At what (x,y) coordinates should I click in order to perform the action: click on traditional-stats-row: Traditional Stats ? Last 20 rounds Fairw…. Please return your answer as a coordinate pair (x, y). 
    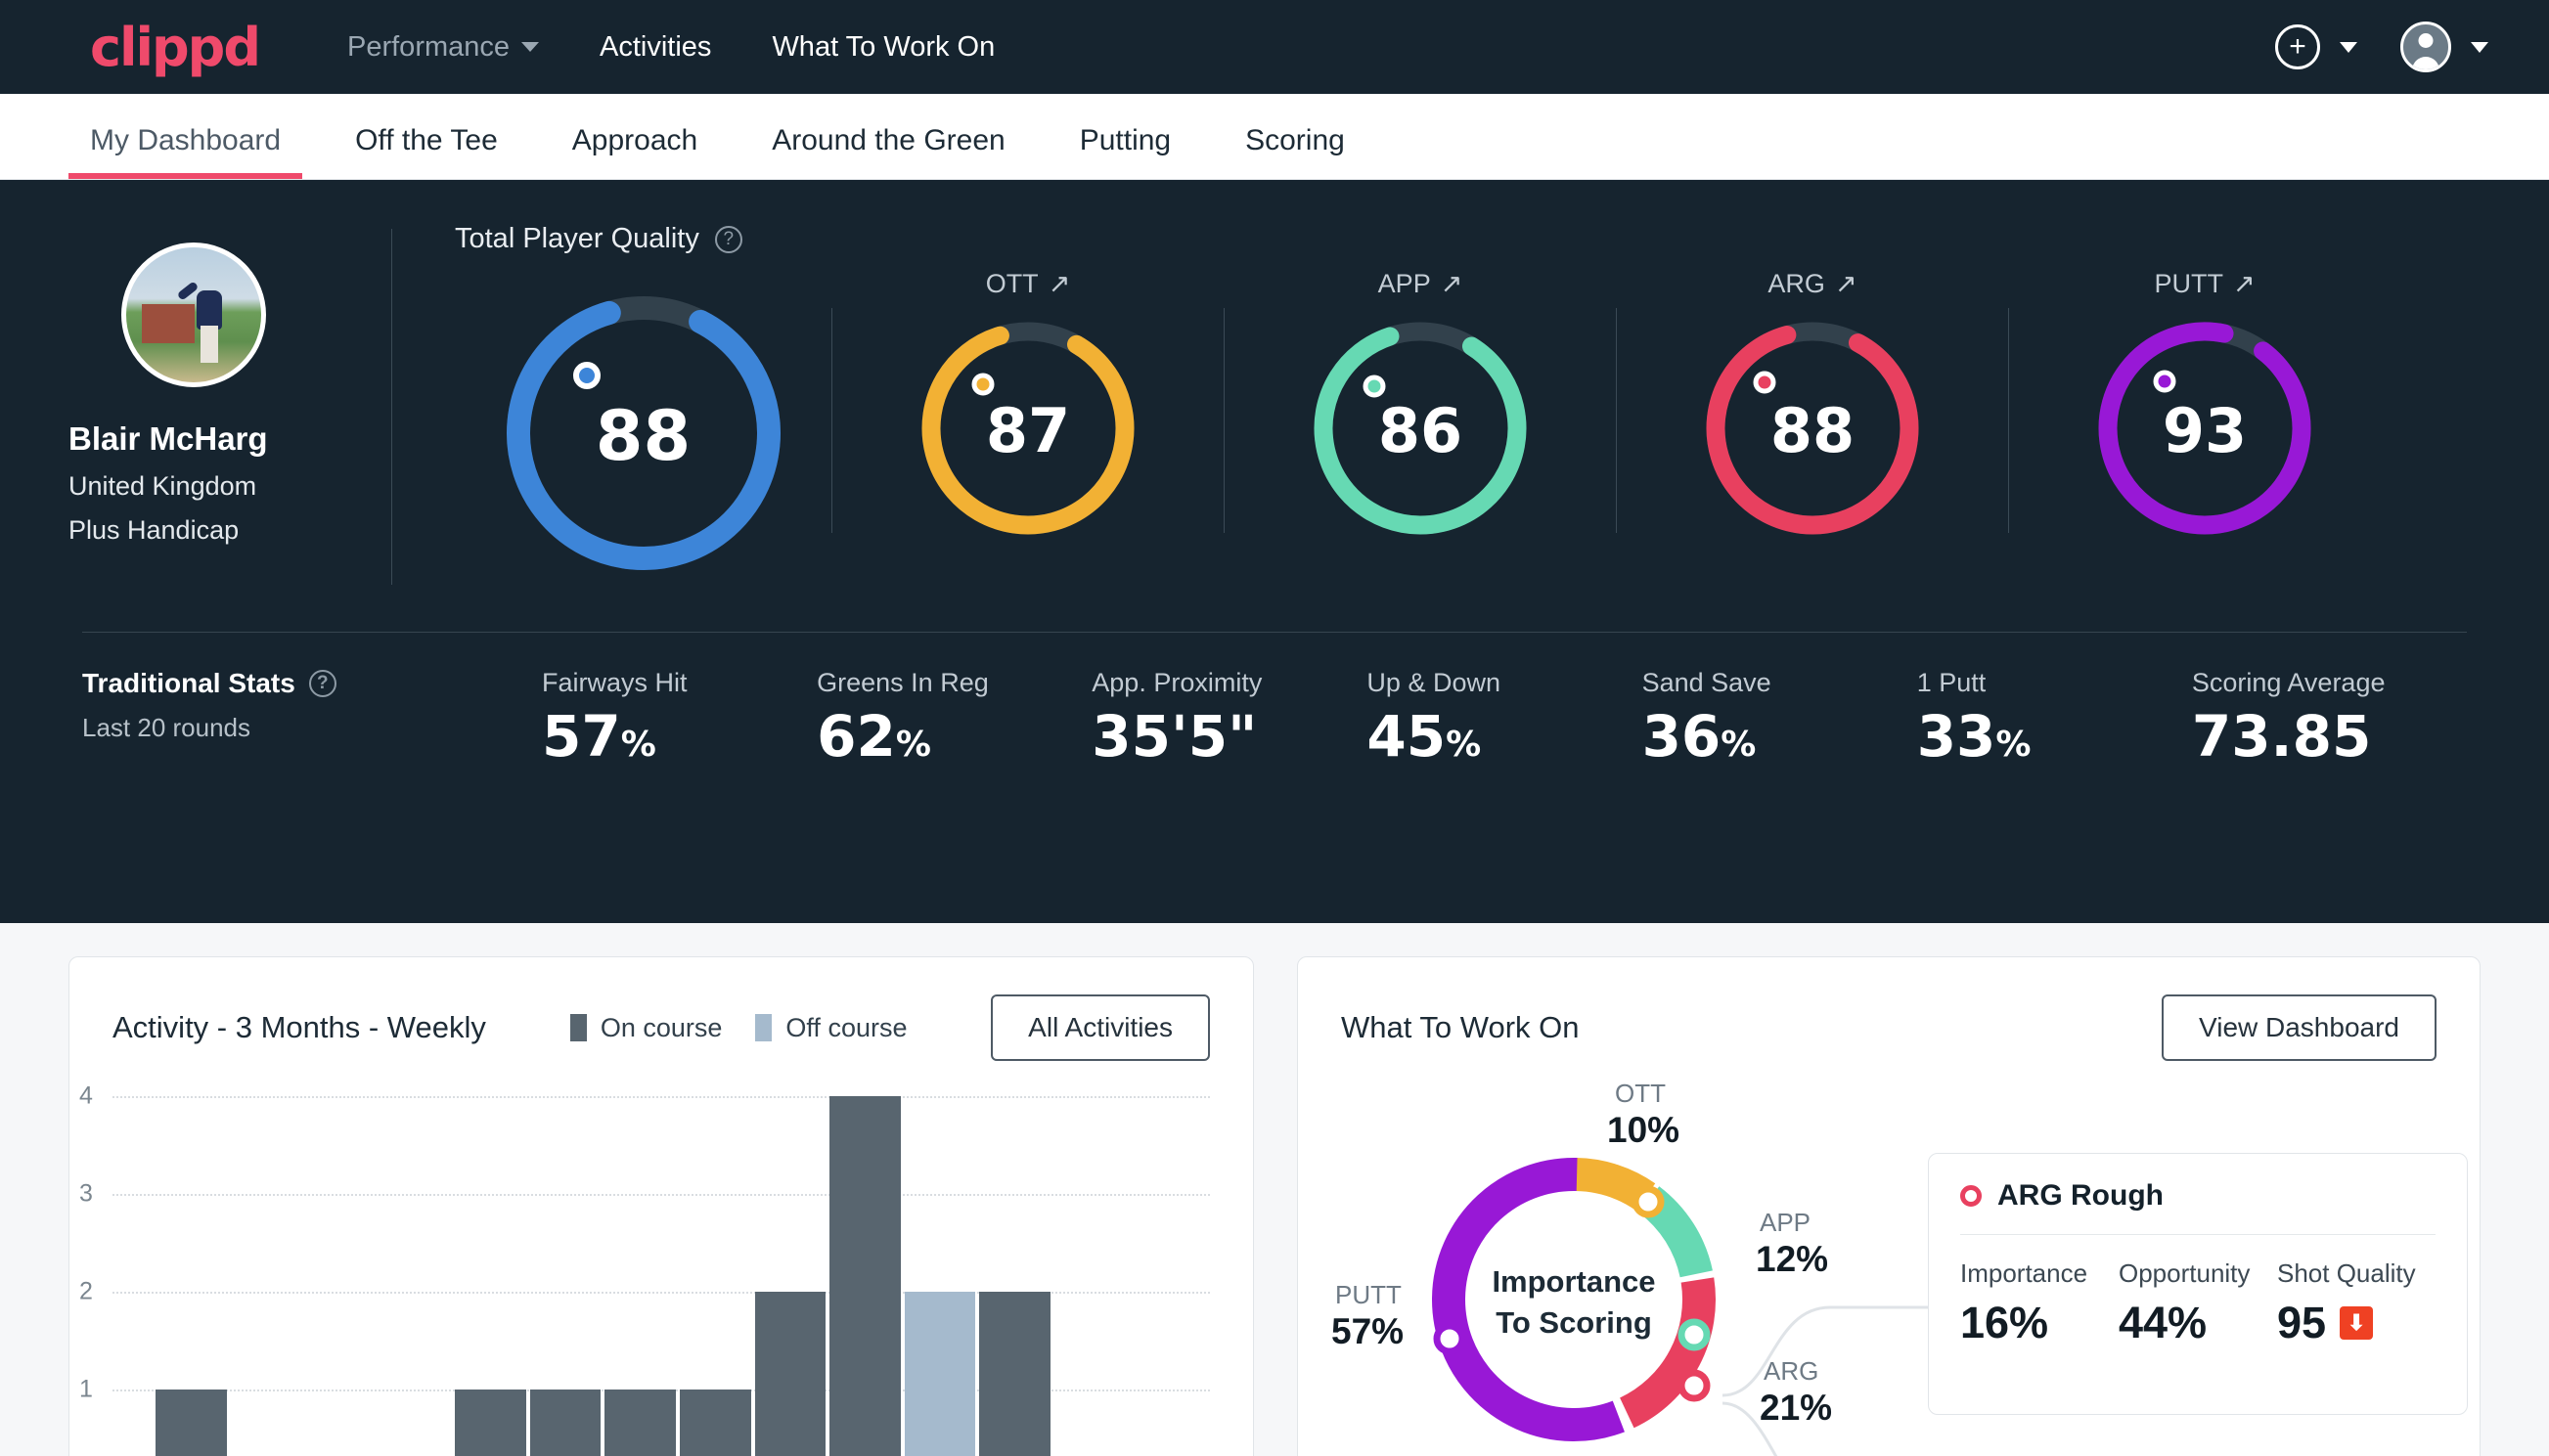
    Looking at the image, I should click on (1274, 699).